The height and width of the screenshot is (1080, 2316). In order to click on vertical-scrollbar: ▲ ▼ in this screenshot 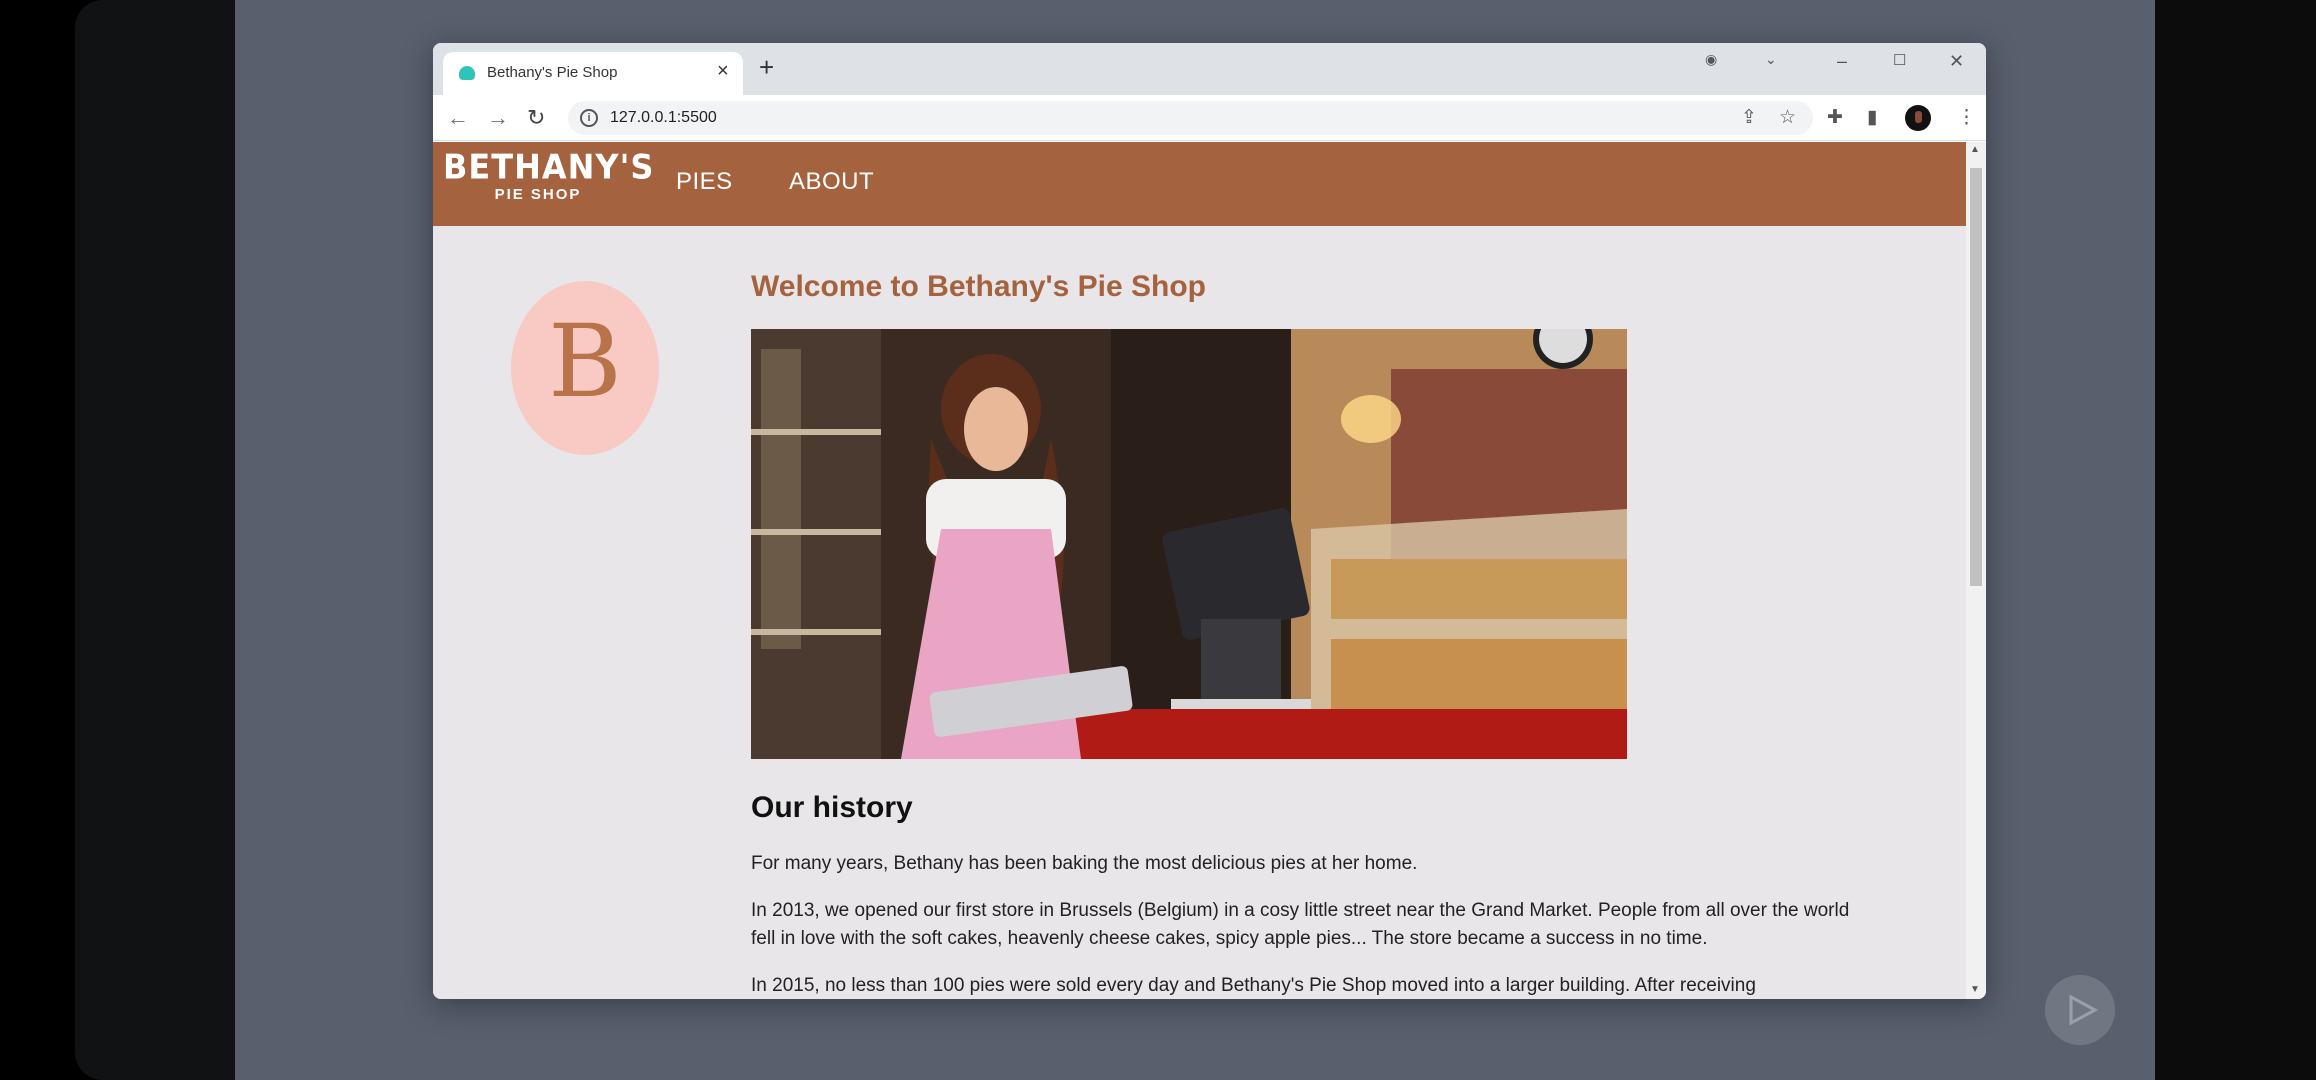, I will do `click(1976, 570)`.